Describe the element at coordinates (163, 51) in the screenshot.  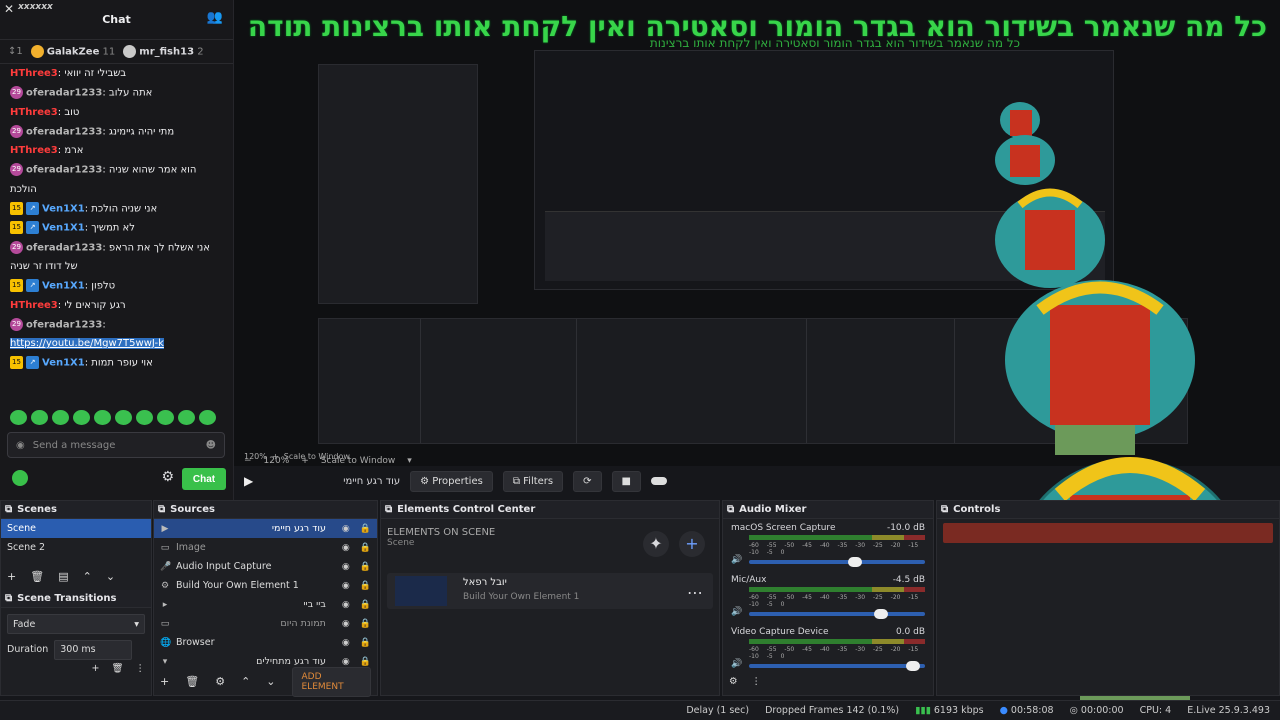
I see `leader-2: mr_fish13 2` at that location.